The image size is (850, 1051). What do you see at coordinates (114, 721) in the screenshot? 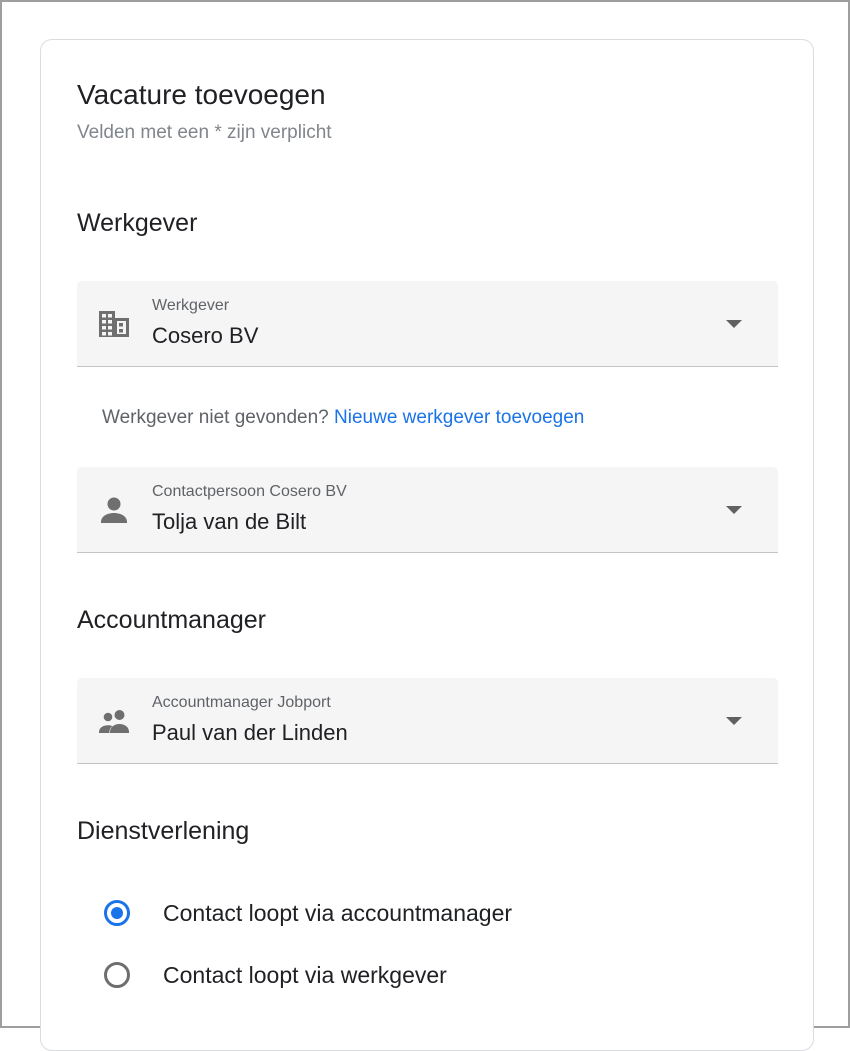
I see `people-icon` at bounding box center [114, 721].